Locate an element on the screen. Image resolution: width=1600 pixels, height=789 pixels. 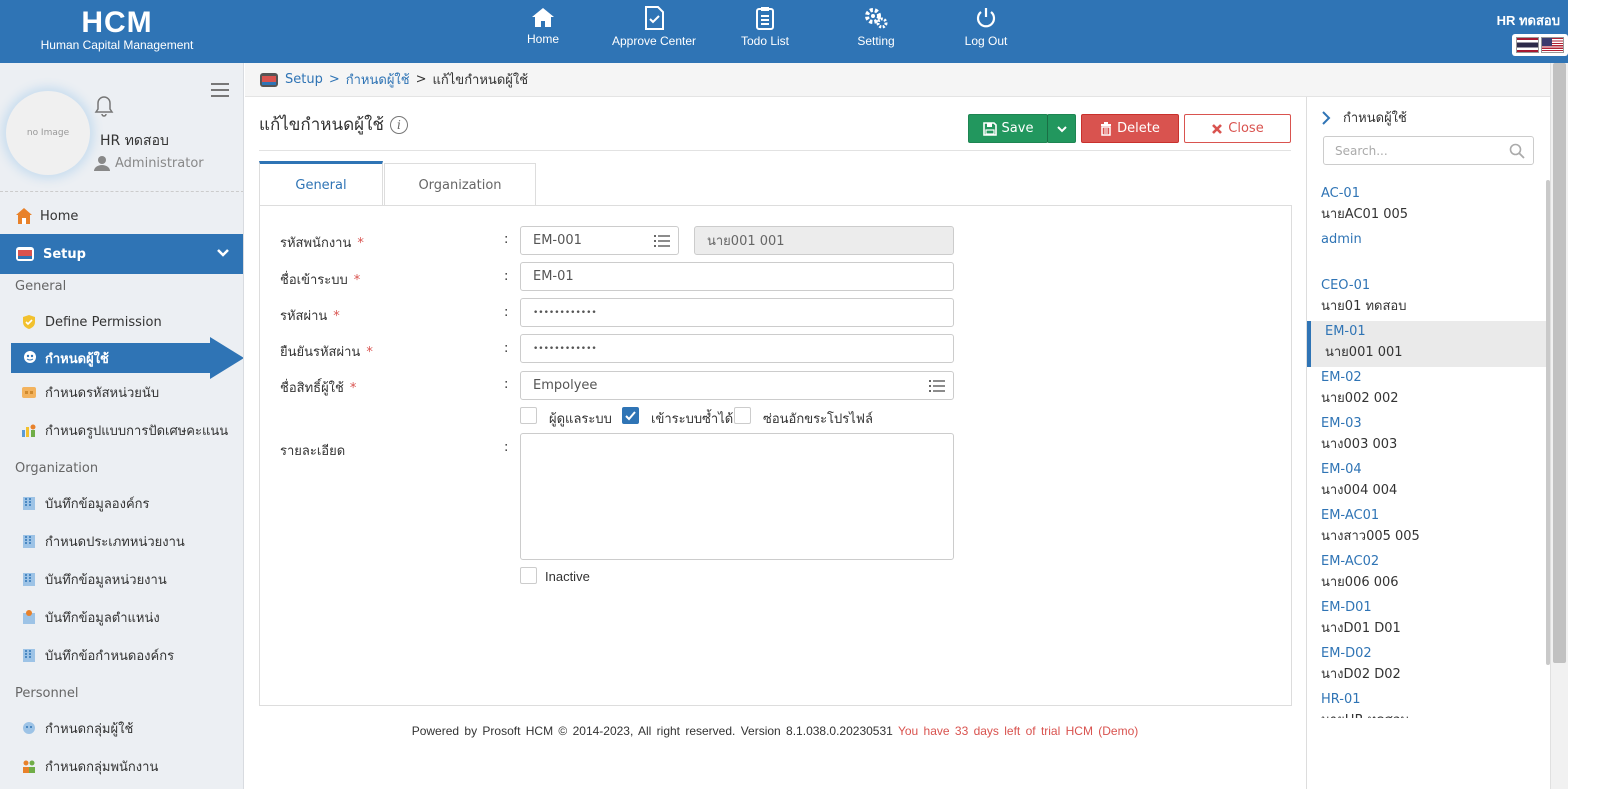
top-user-name: HR ทดสอบ is located at coordinates (1528, 20).